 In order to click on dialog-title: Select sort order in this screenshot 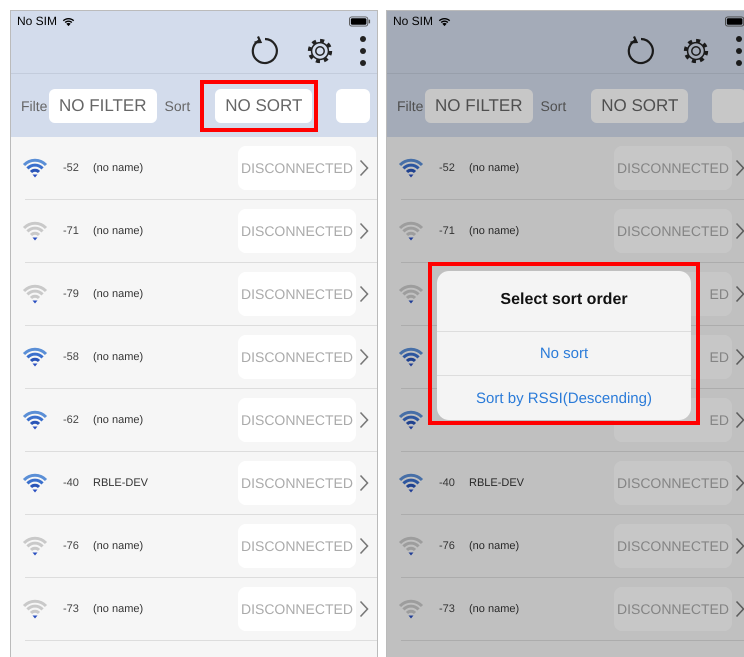, I will do `click(564, 301)`.